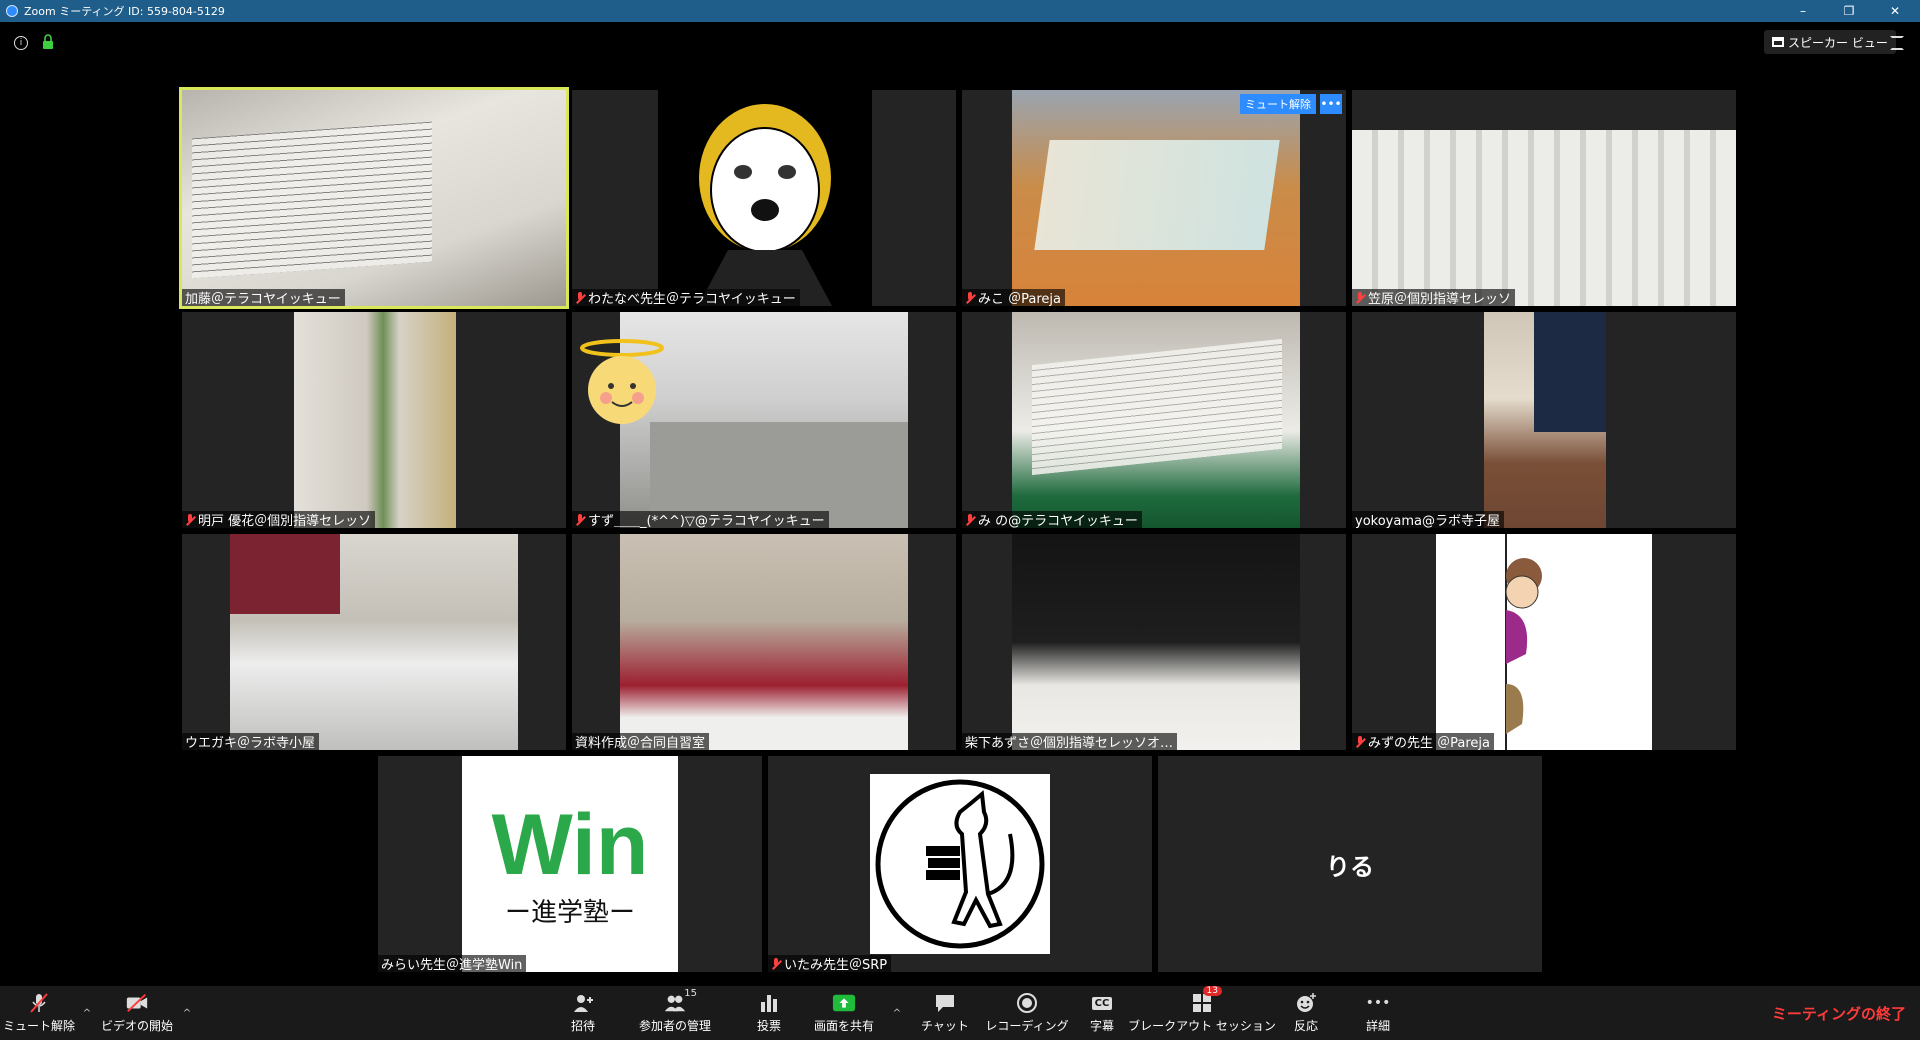 The image size is (1920, 1040). What do you see at coordinates (1428, 519) in the screenshot?
I see `participant-name-tag: yokoyama@ラボ寺子屋` at bounding box center [1428, 519].